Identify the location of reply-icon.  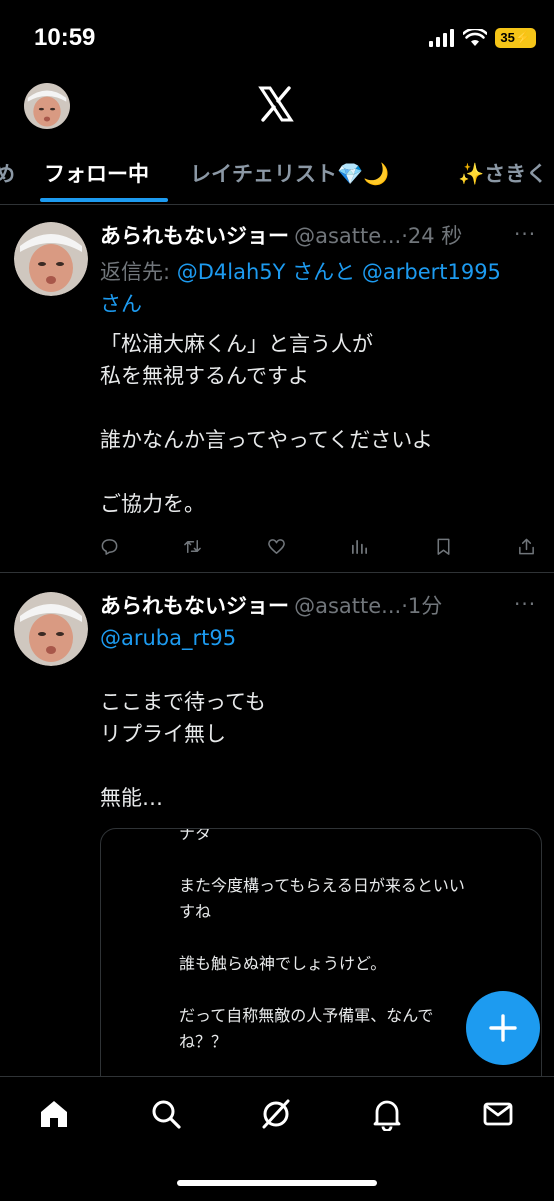
(109, 546).